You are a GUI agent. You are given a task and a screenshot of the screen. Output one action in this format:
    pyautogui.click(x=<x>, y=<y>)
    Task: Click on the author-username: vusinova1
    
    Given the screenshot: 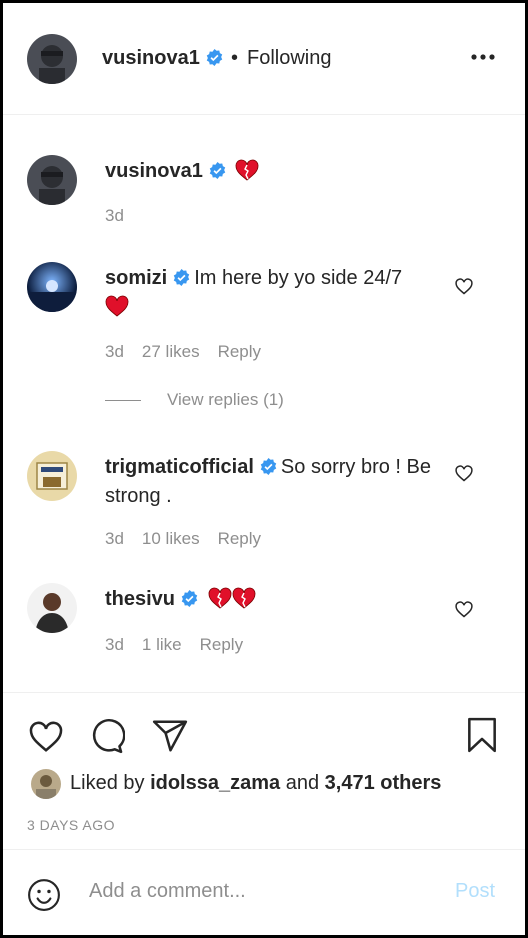 What is the action you would take?
    pyautogui.click(x=162, y=58)
    